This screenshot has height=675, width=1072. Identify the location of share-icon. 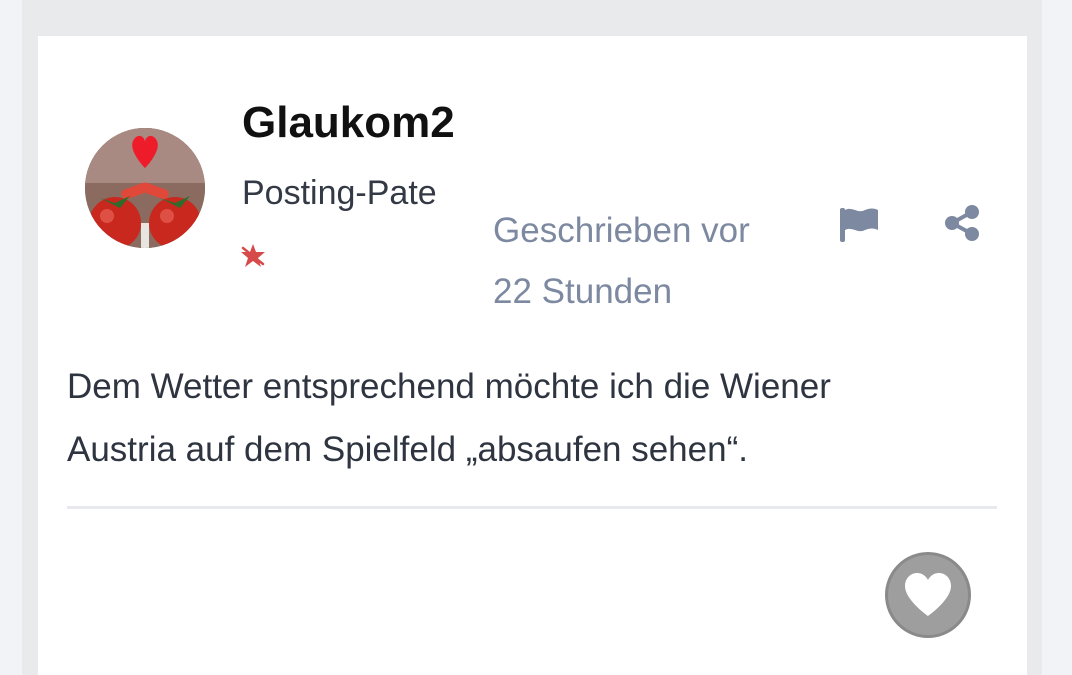
(962, 223).